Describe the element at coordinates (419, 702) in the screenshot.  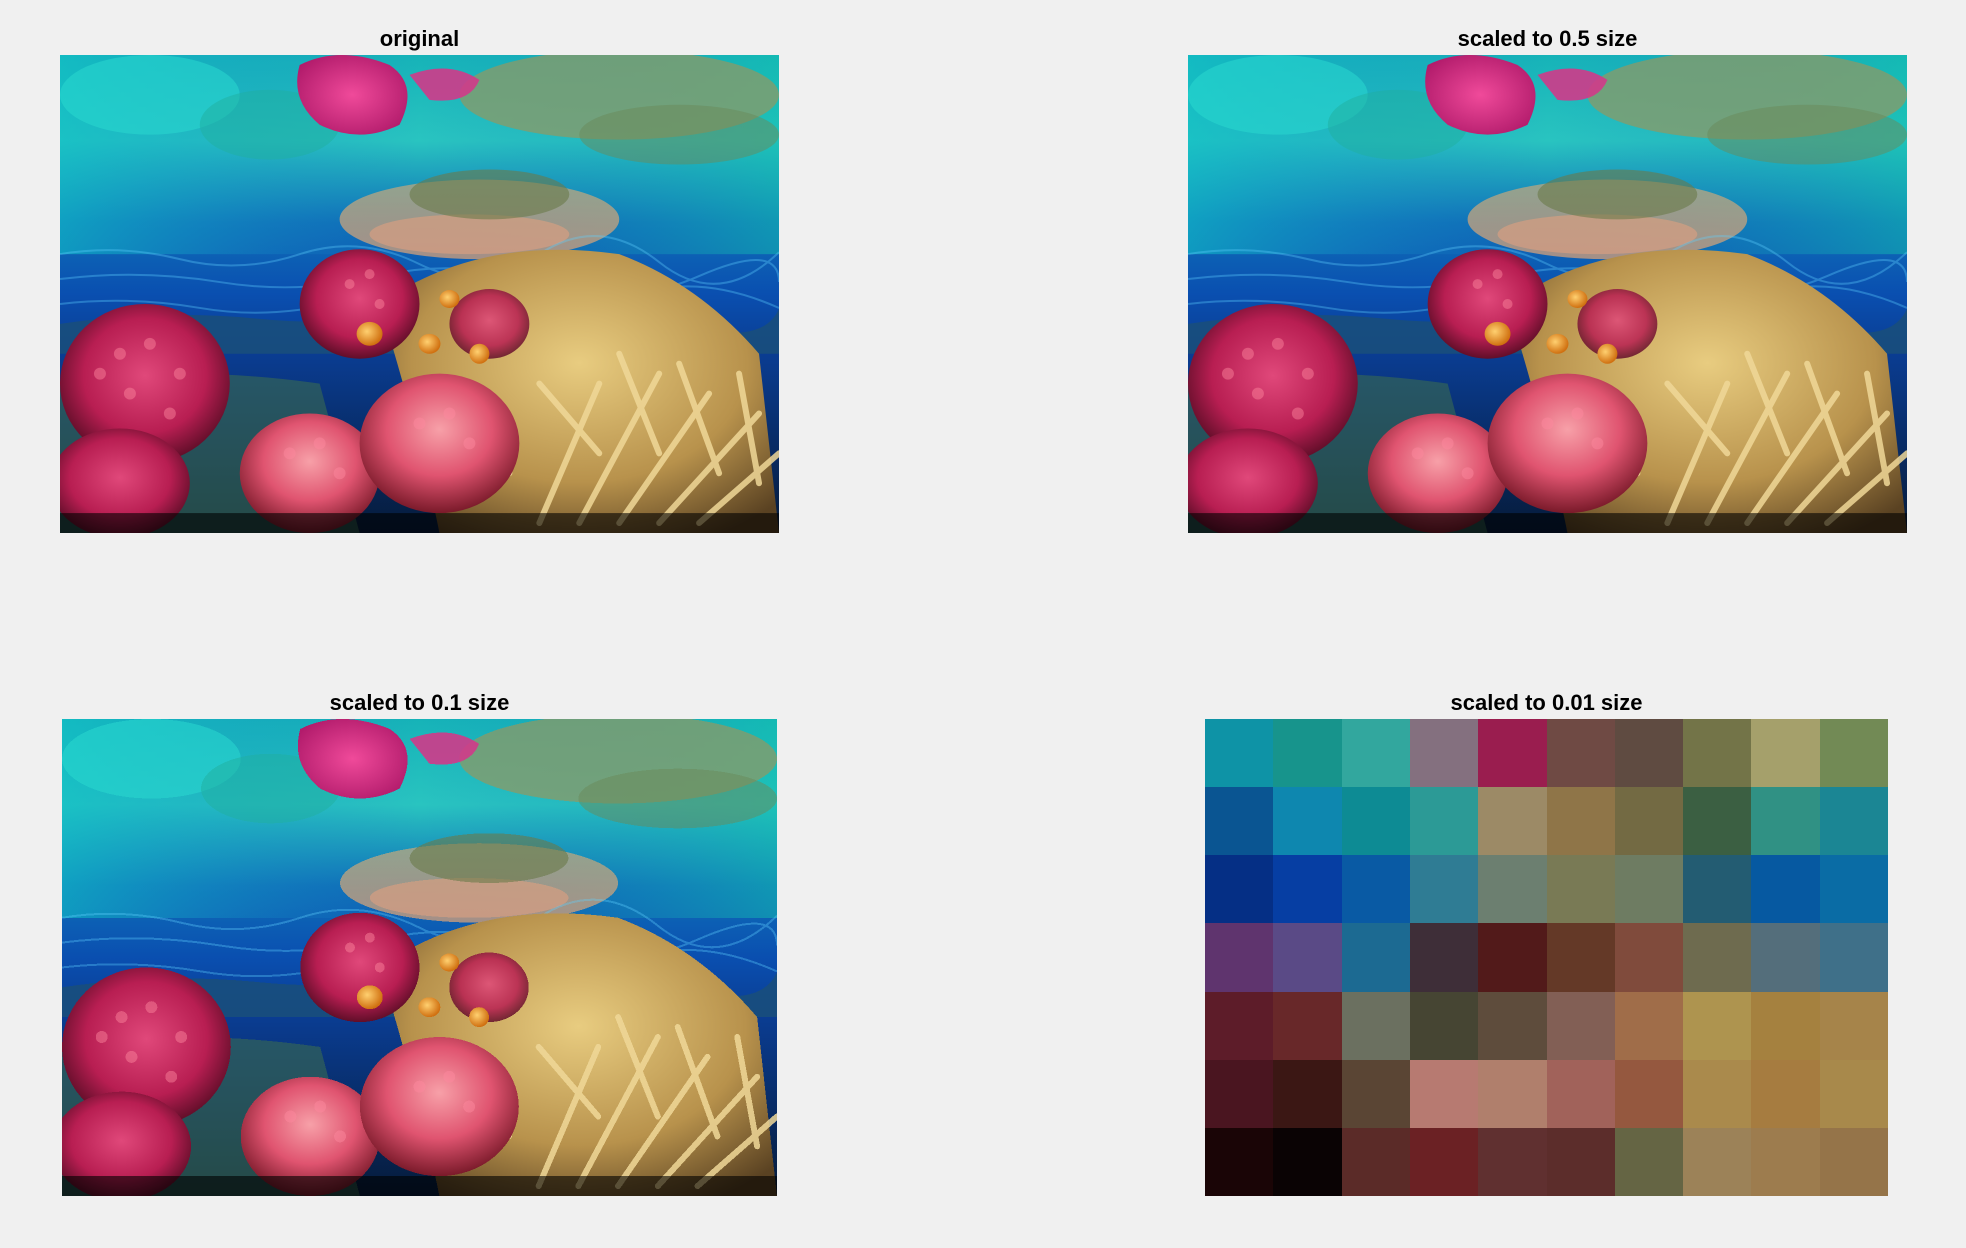
I see `panel-title: scaled to 0.1 size` at that location.